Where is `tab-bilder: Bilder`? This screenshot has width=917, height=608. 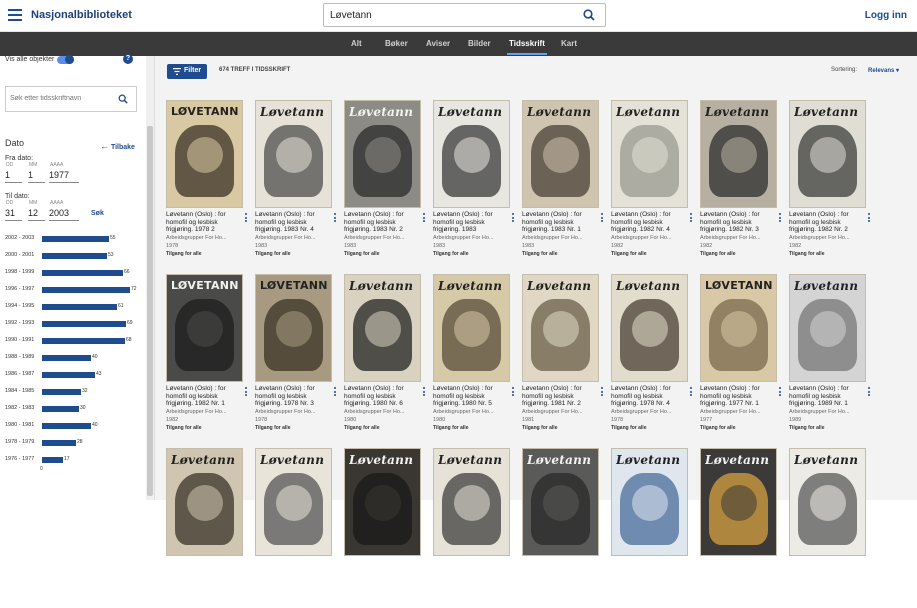
tab-bilder: Bilder is located at coordinates (479, 43).